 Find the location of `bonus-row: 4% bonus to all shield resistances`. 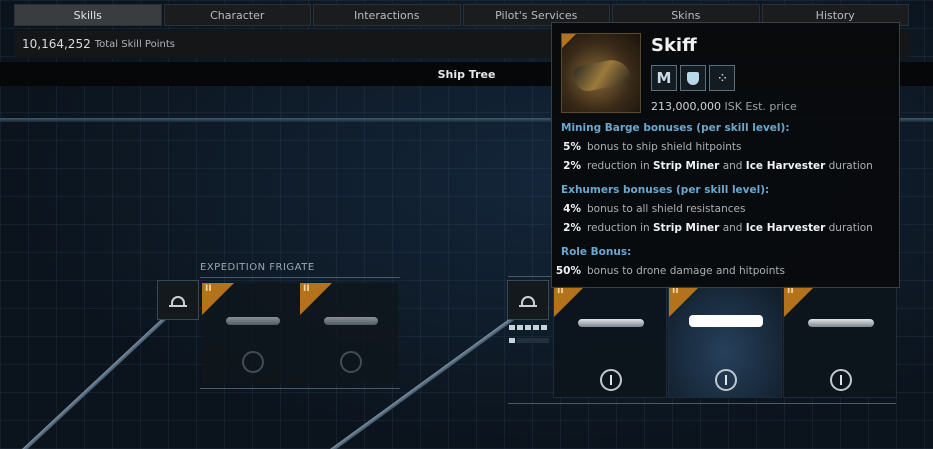

bonus-row: 4% bonus to all shield resistances is located at coordinates (644, 209).